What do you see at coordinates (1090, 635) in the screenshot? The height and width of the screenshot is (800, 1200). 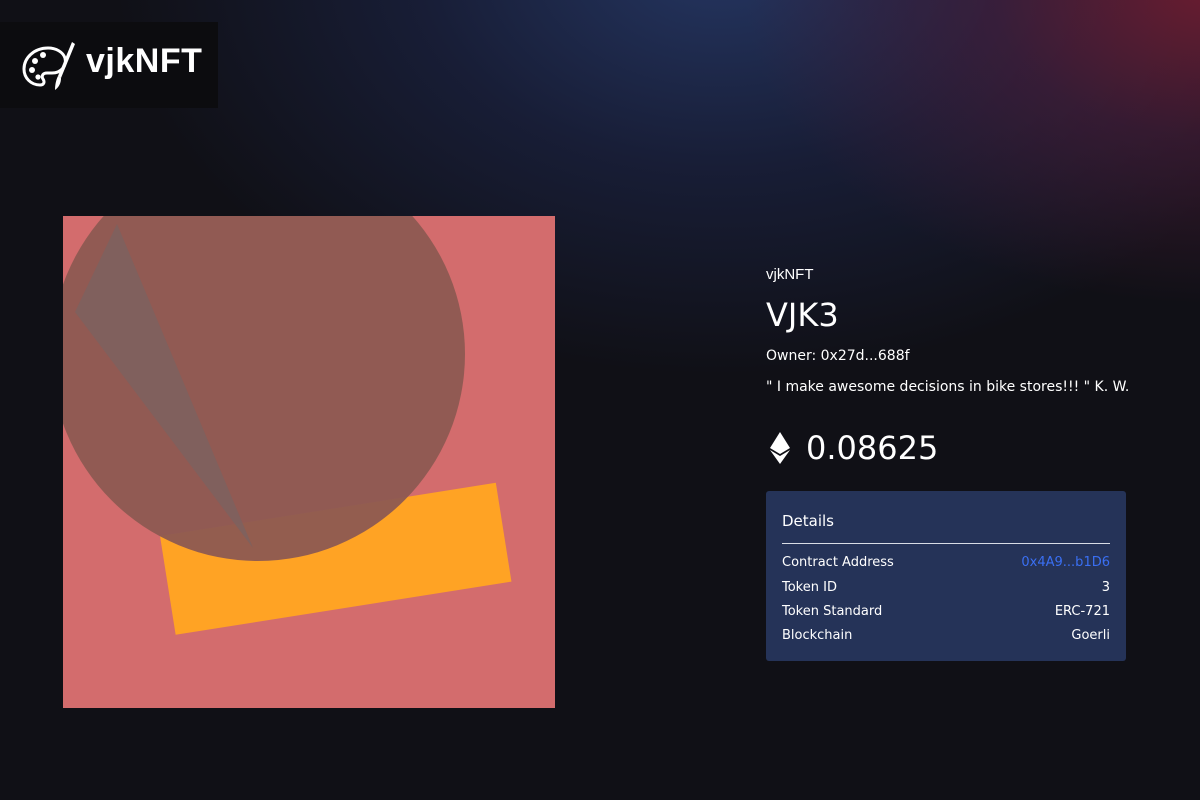 I see `details-value: Goerli` at bounding box center [1090, 635].